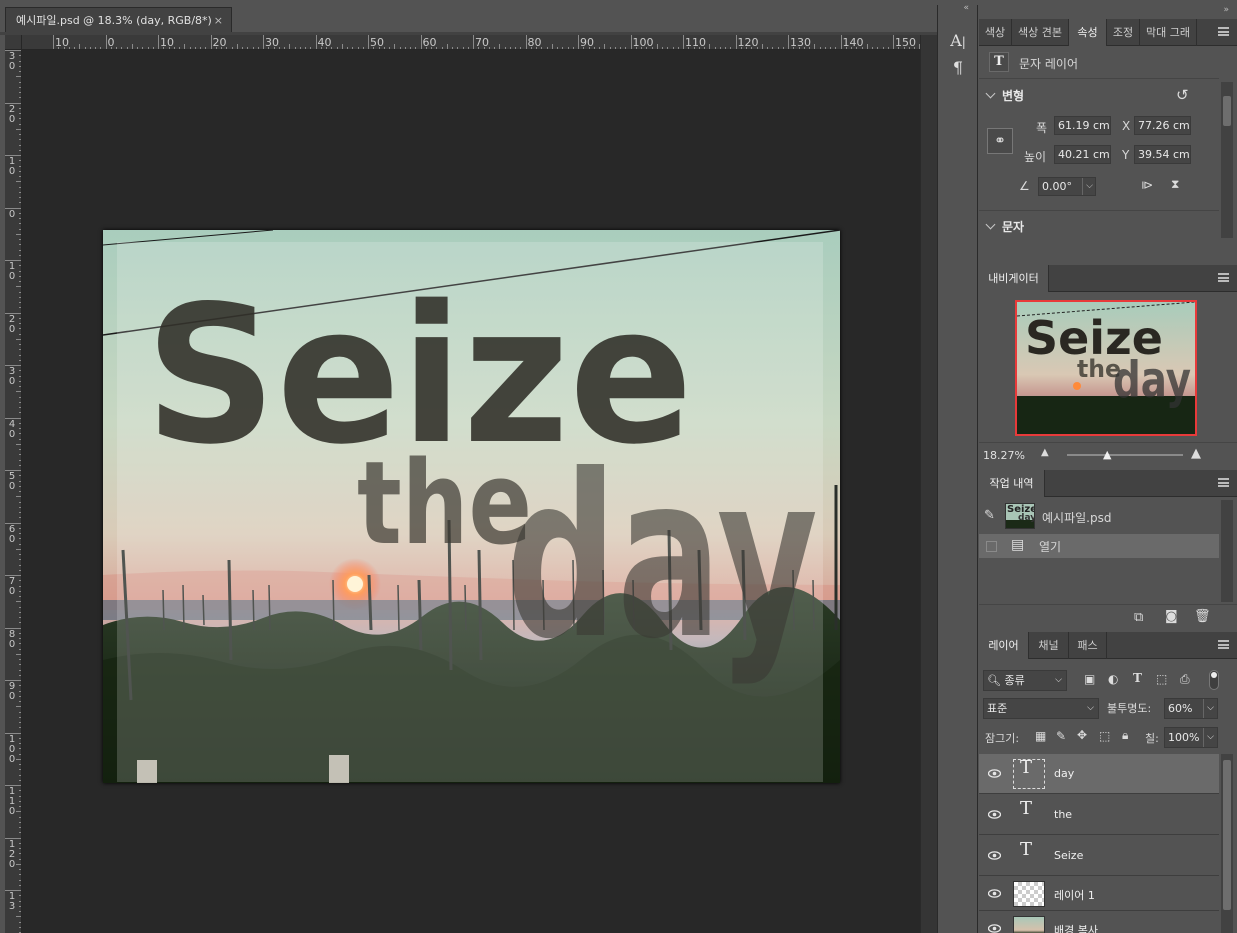 This screenshot has width=1237, height=933. What do you see at coordinates (1076, 927) in the screenshot?
I see `layer-name: 배경 복사` at bounding box center [1076, 927].